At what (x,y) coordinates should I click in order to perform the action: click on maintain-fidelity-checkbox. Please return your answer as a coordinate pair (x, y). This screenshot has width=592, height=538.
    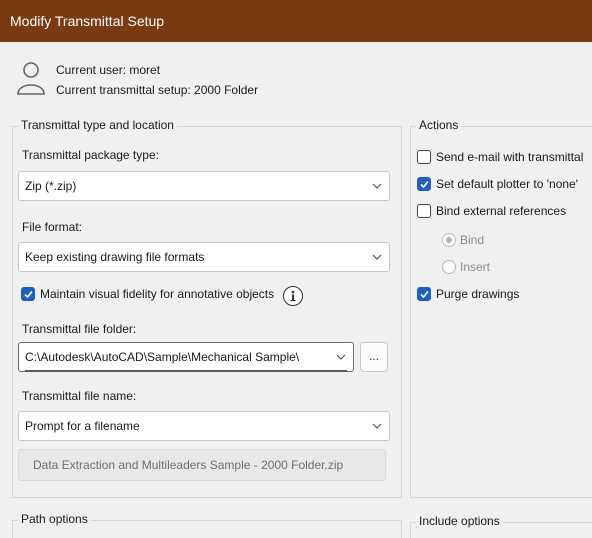
    Looking at the image, I should click on (28, 294).